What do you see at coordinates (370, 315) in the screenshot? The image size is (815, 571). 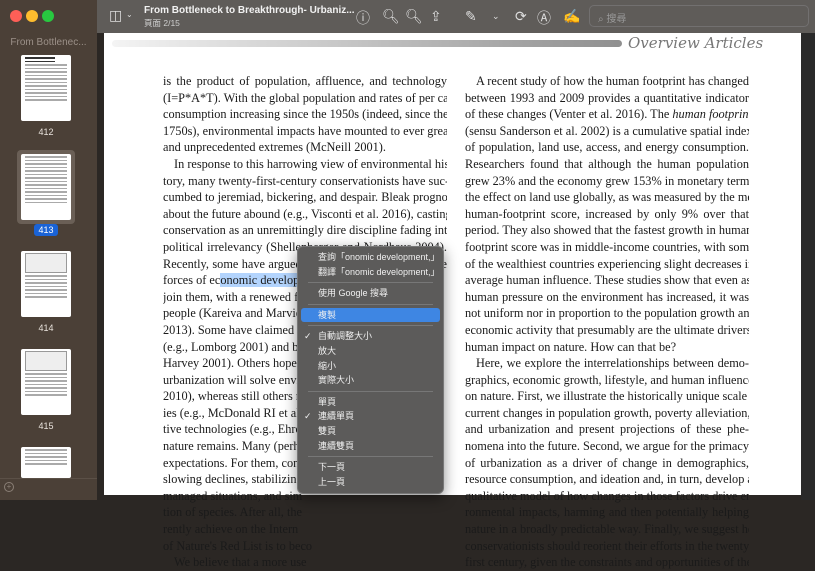 I see `menu-item: 複製` at bounding box center [370, 315].